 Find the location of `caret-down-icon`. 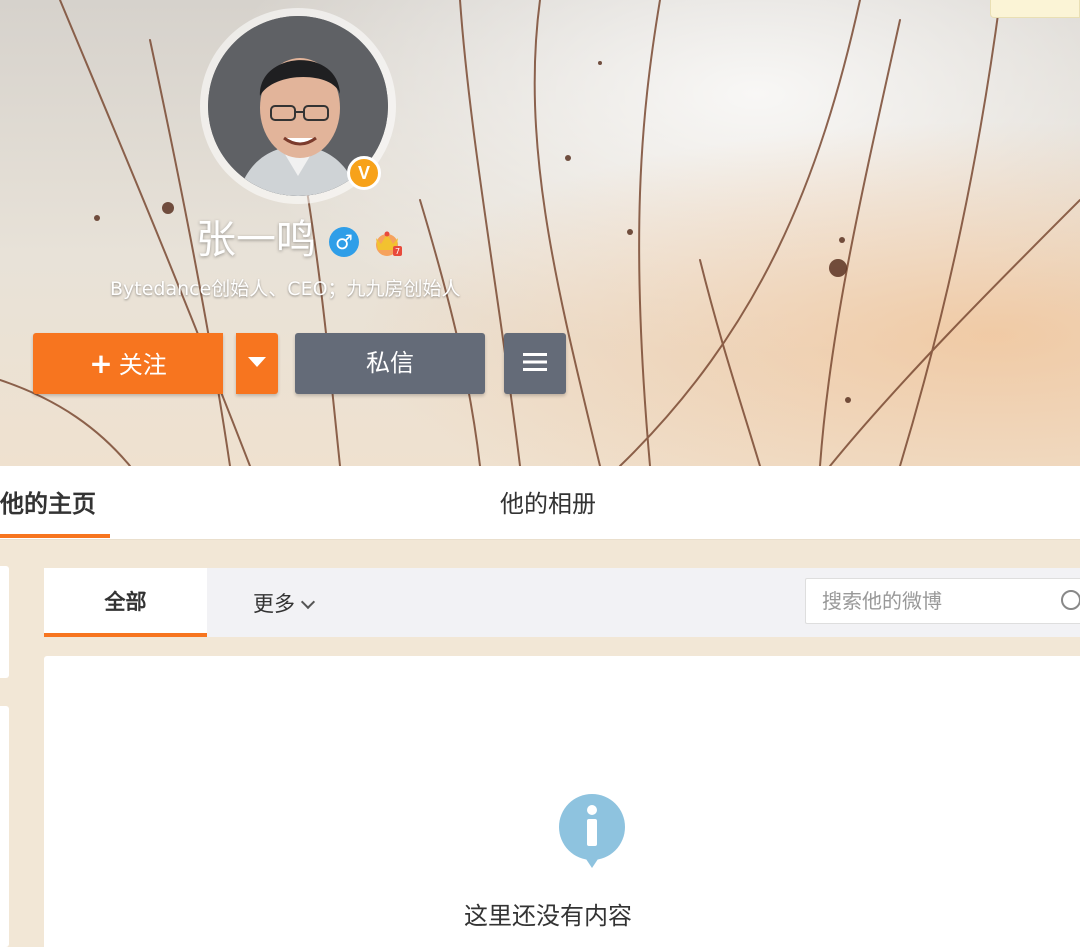

caret-down-icon is located at coordinates (257, 362).